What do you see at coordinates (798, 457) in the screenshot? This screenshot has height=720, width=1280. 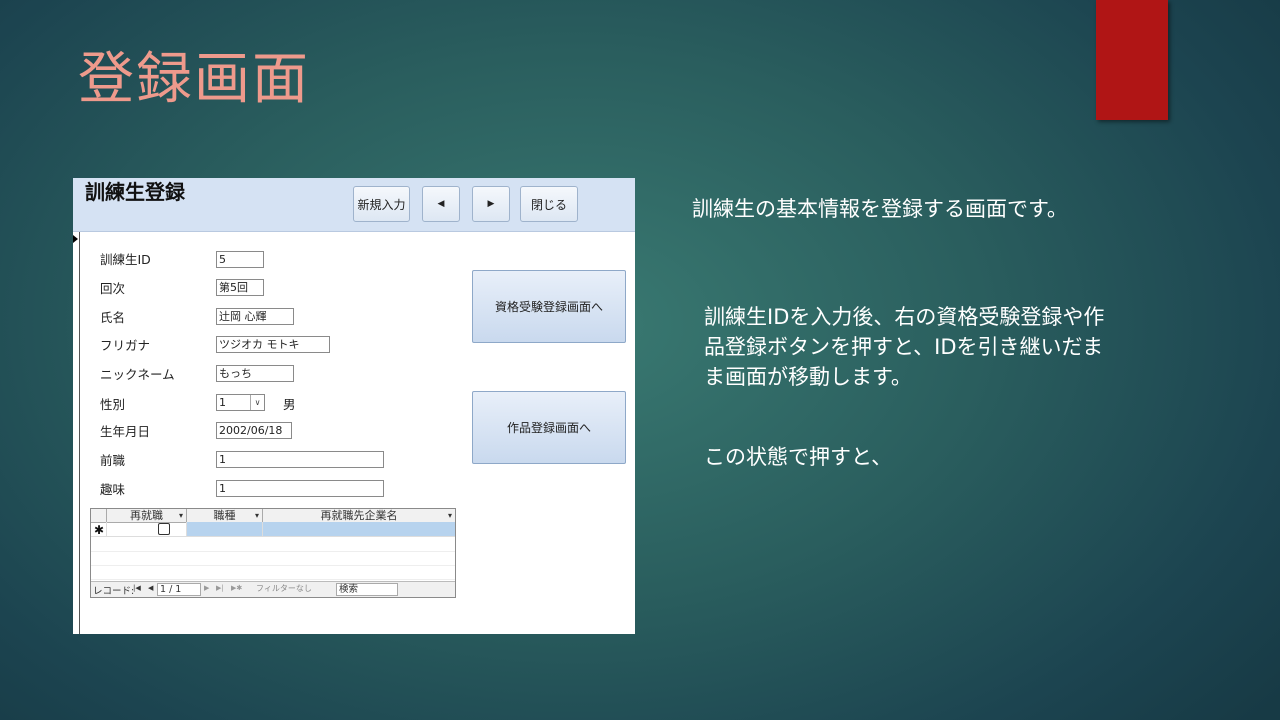 I see `description-3: この状態で押すと、` at bounding box center [798, 457].